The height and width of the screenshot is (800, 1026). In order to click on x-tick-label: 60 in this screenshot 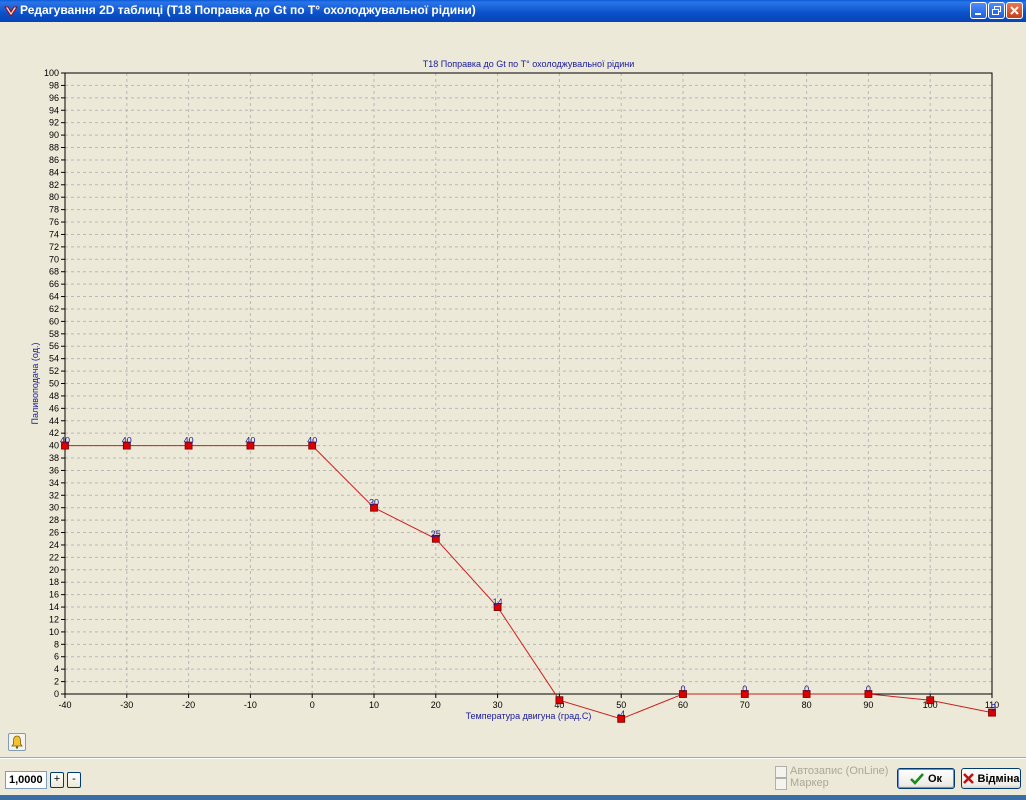, I will do `click(683, 705)`.